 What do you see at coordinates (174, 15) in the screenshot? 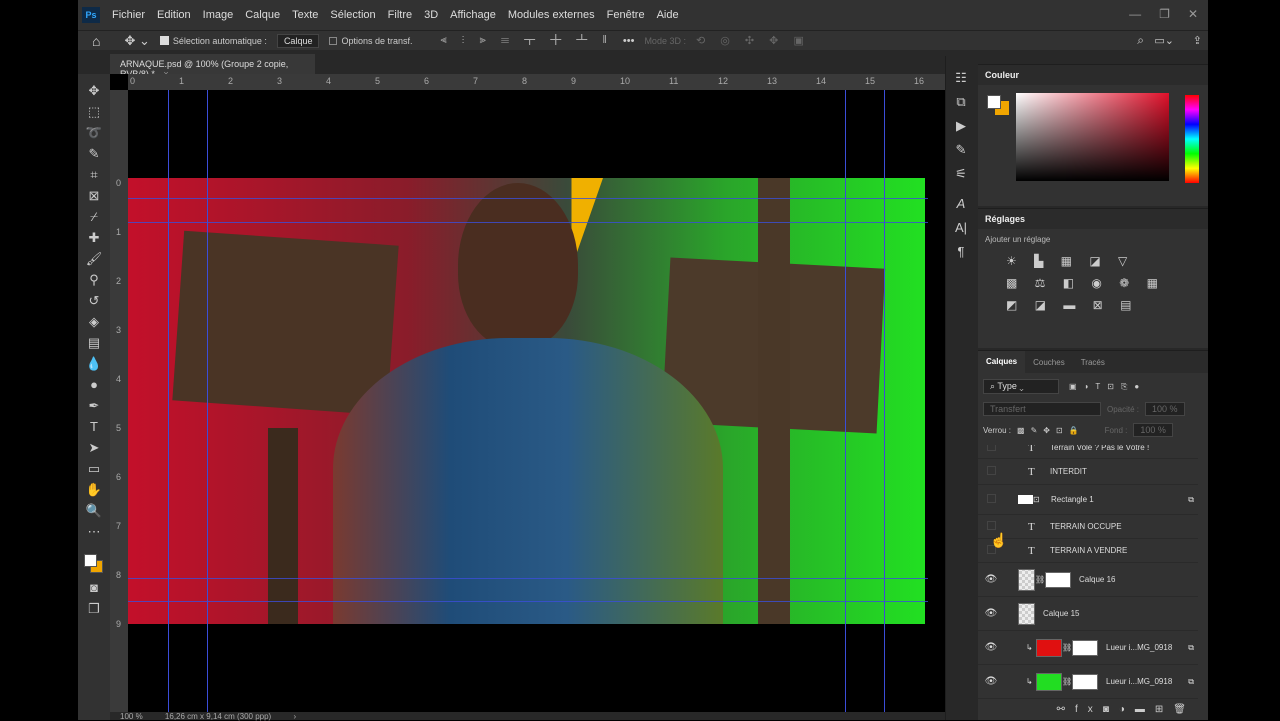
I see `menu-edition: Edition` at bounding box center [174, 15].